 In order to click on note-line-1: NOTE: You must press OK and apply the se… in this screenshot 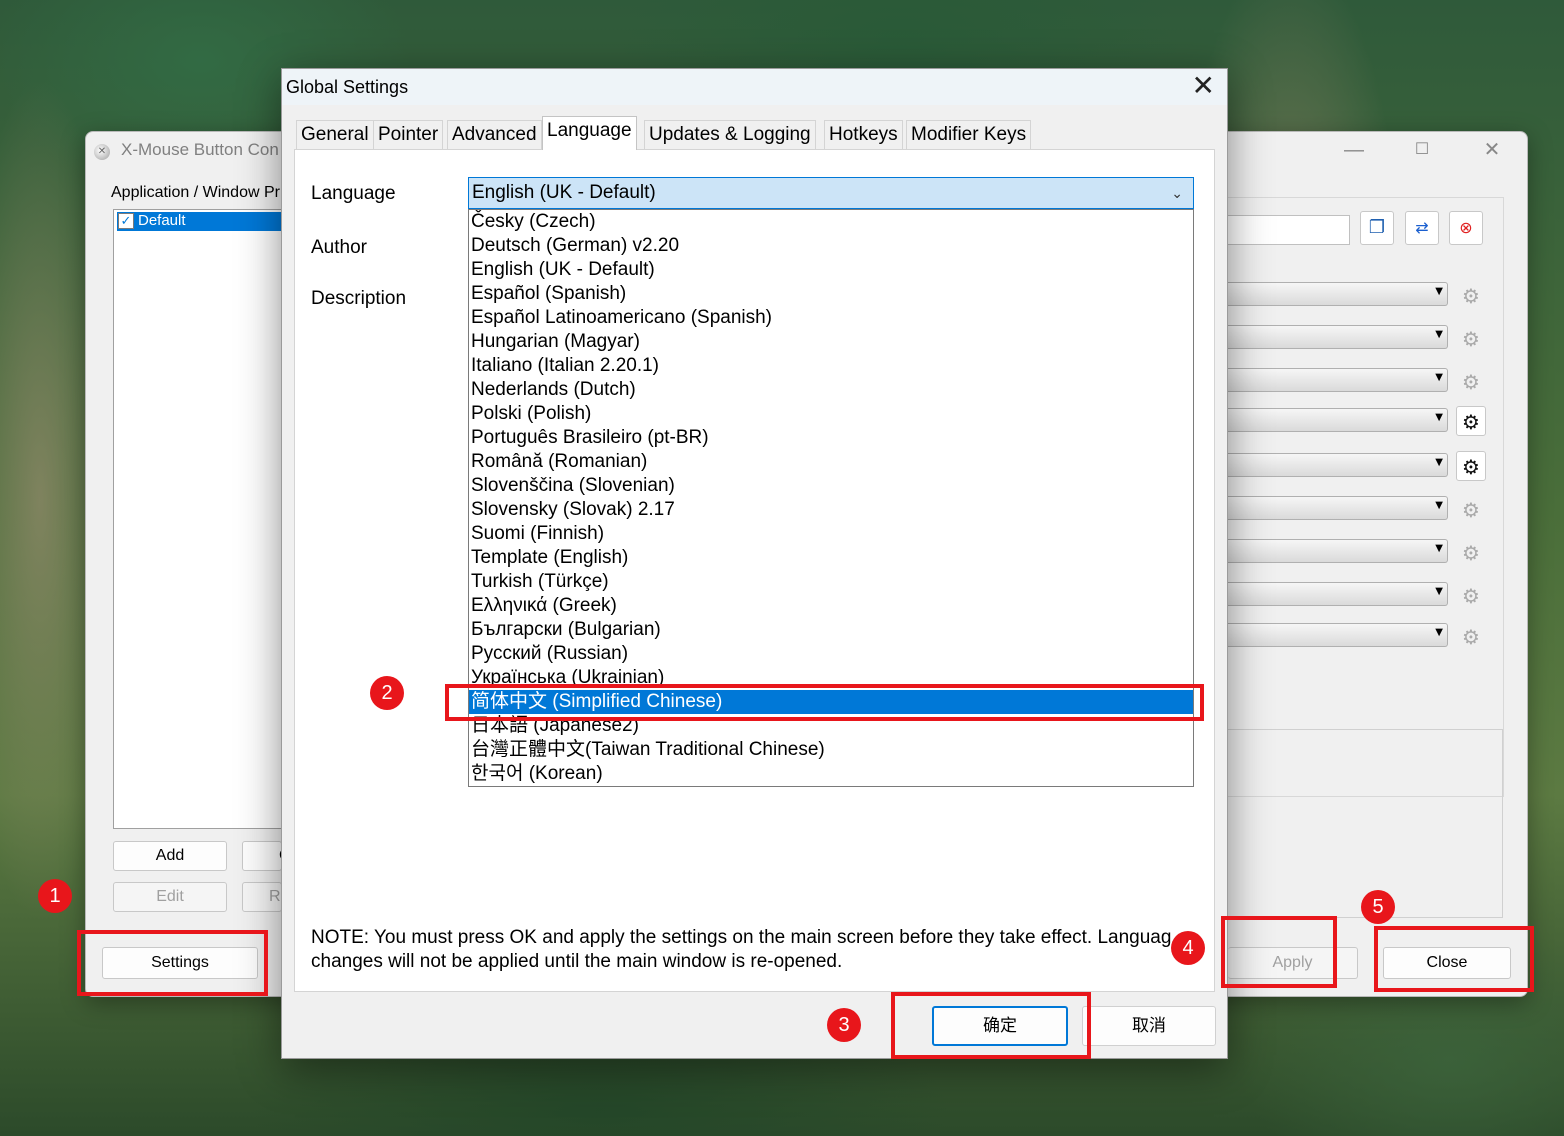, I will do `click(741, 937)`.